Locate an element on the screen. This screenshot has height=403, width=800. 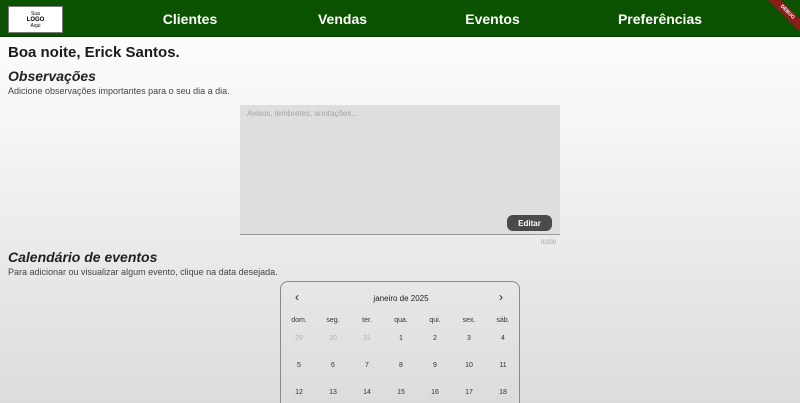
calendar-day: 31 is located at coordinates (367, 338).